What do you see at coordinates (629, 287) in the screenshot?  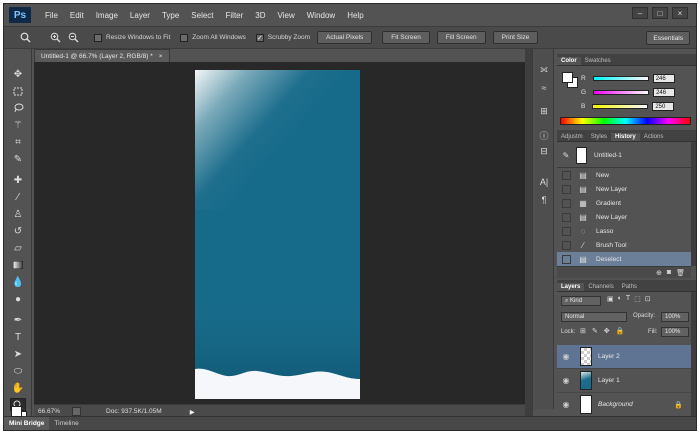 I see `tab-paths: Paths` at bounding box center [629, 287].